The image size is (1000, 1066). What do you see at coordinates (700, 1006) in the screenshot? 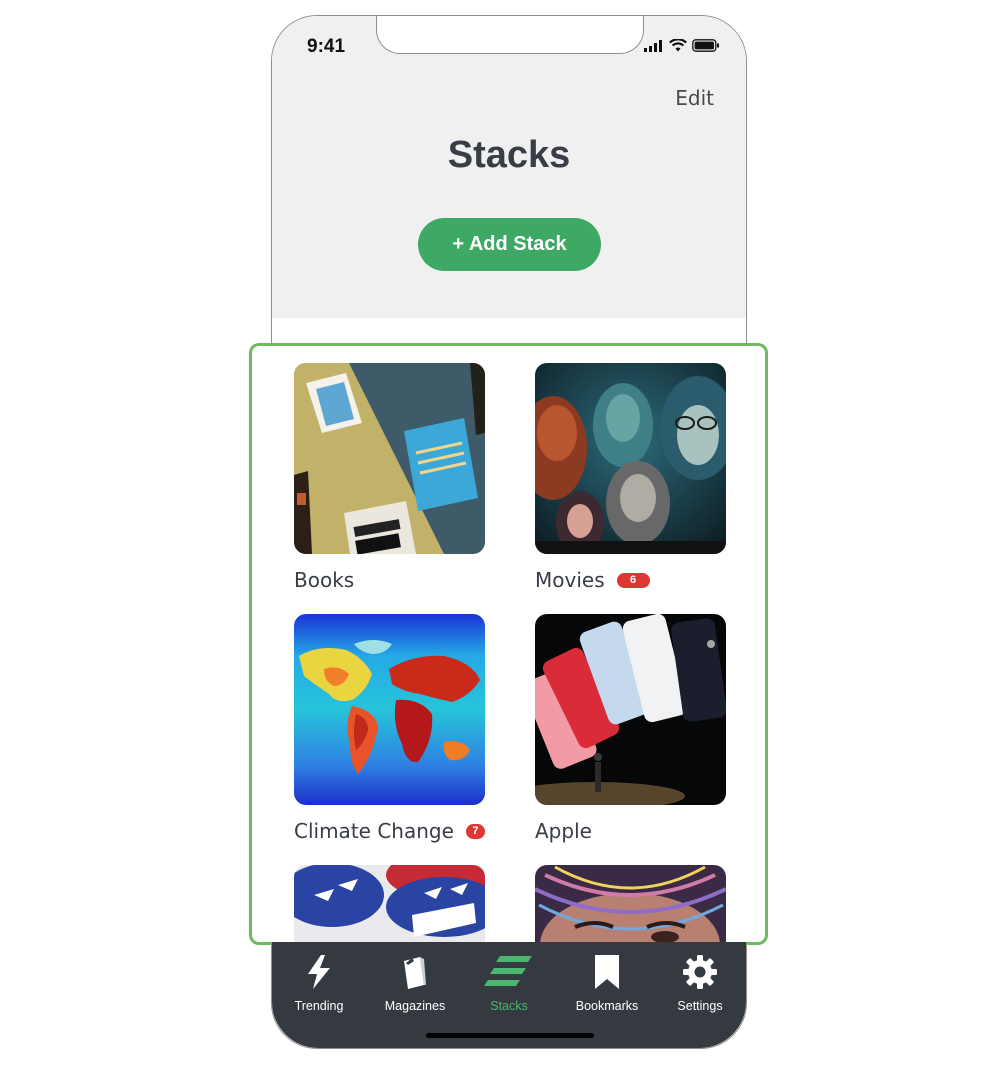
I see `tab-label: Settings` at bounding box center [700, 1006].